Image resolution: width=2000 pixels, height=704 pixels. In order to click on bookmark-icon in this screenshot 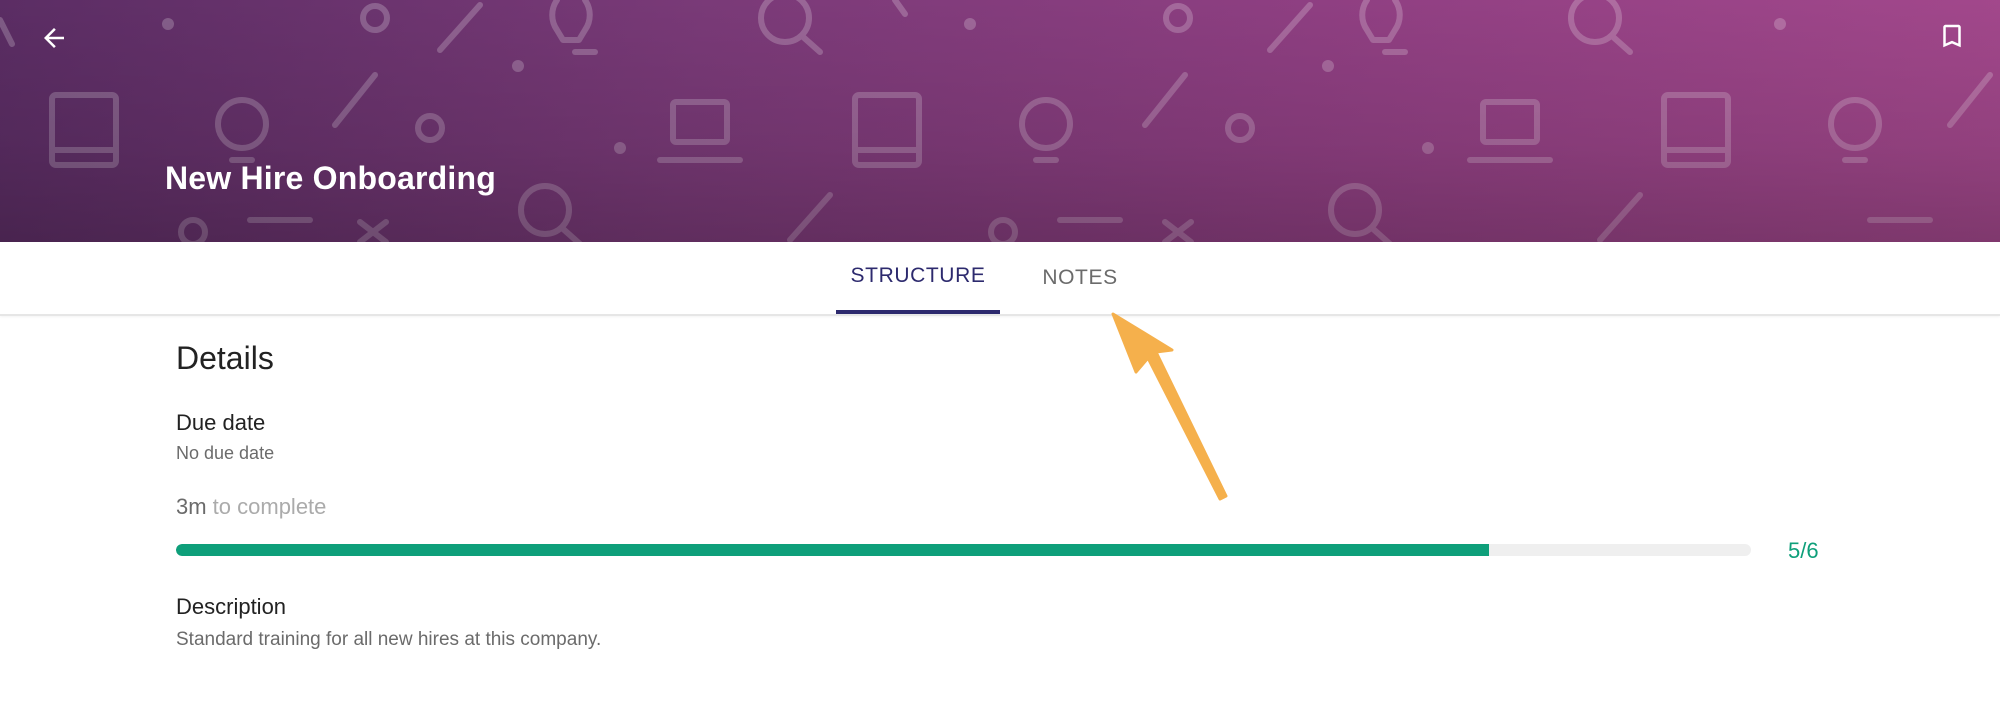, I will do `click(1952, 38)`.